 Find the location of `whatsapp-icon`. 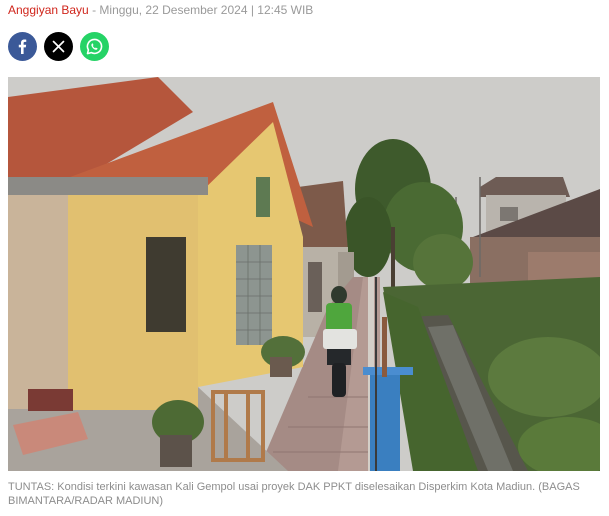

whatsapp-icon is located at coordinates (94, 46).